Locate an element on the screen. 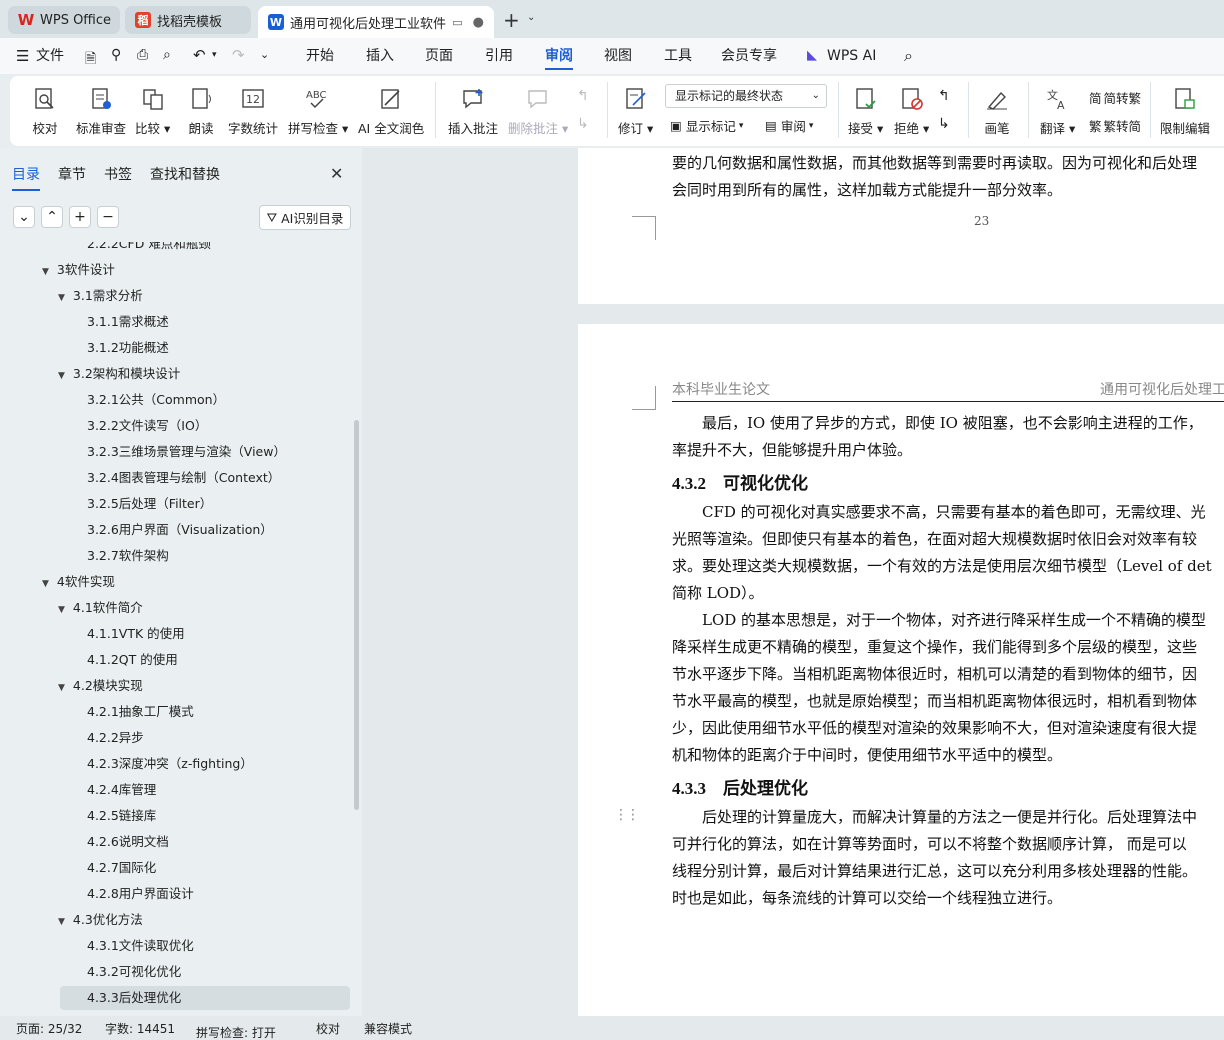  tab-bookmarks: 书签 is located at coordinates (118, 177).